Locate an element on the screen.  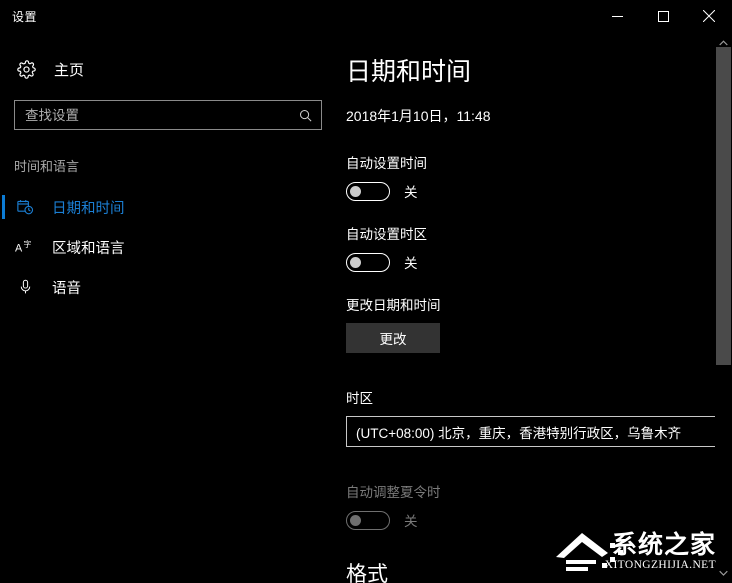
sidebar-home-label: 主页 is located at coordinates (69, 70).